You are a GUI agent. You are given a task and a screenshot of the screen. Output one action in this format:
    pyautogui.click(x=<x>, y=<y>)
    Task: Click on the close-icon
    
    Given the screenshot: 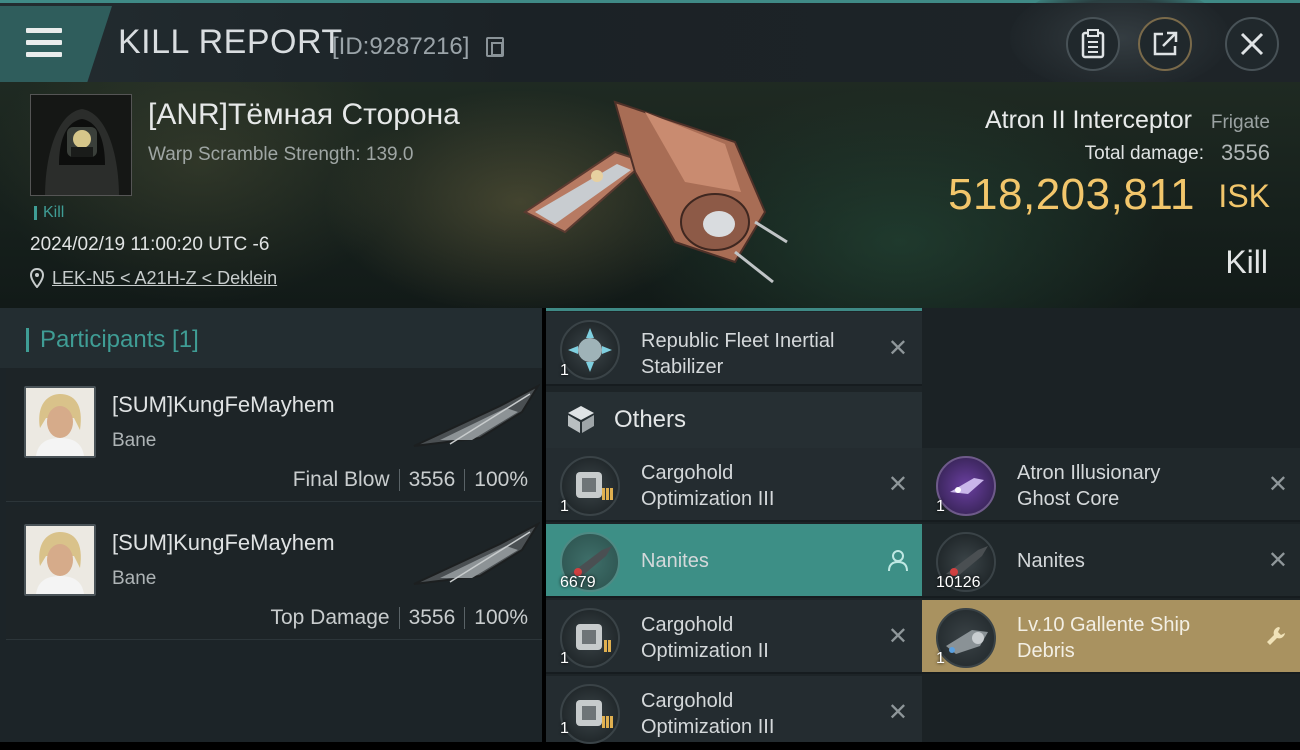 What is the action you would take?
    pyautogui.click(x=1252, y=44)
    